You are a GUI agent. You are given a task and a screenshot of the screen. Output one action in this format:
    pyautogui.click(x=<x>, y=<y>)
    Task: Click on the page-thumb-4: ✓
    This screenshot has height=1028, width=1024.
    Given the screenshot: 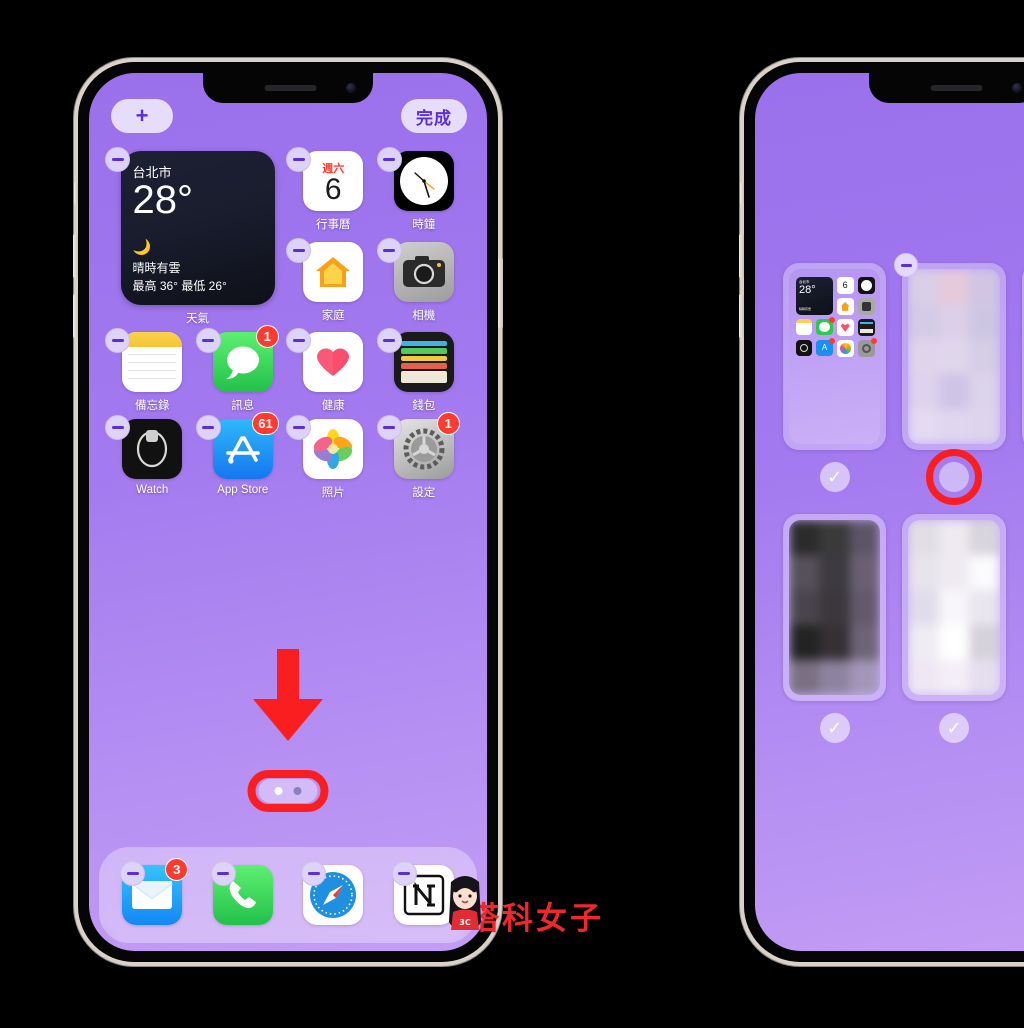 What is the action you would take?
    pyautogui.click(x=835, y=629)
    